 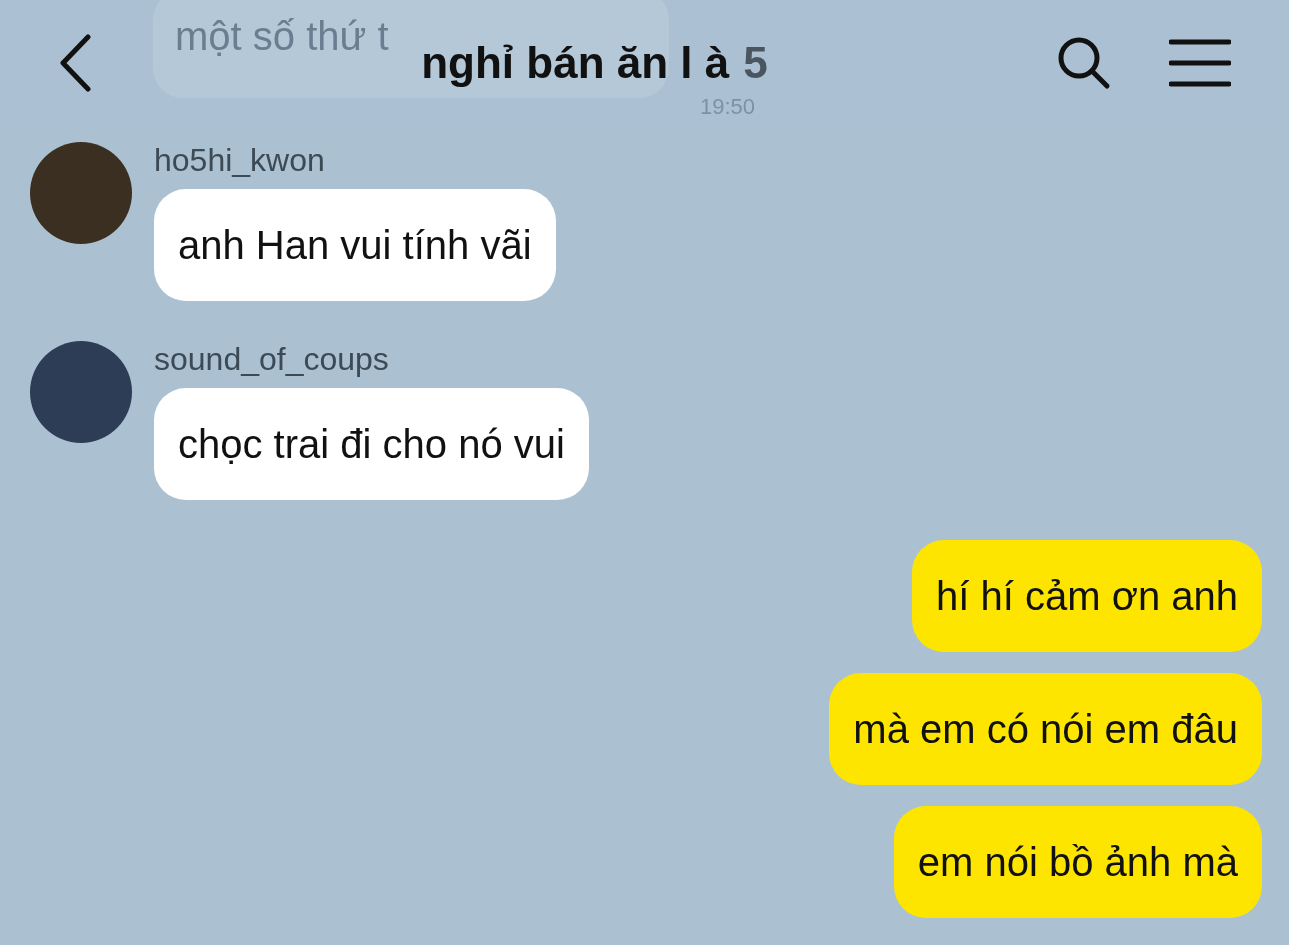 I want to click on received-message-bubble: chọc trai đi cho nó vui, so click(x=371, y=444).